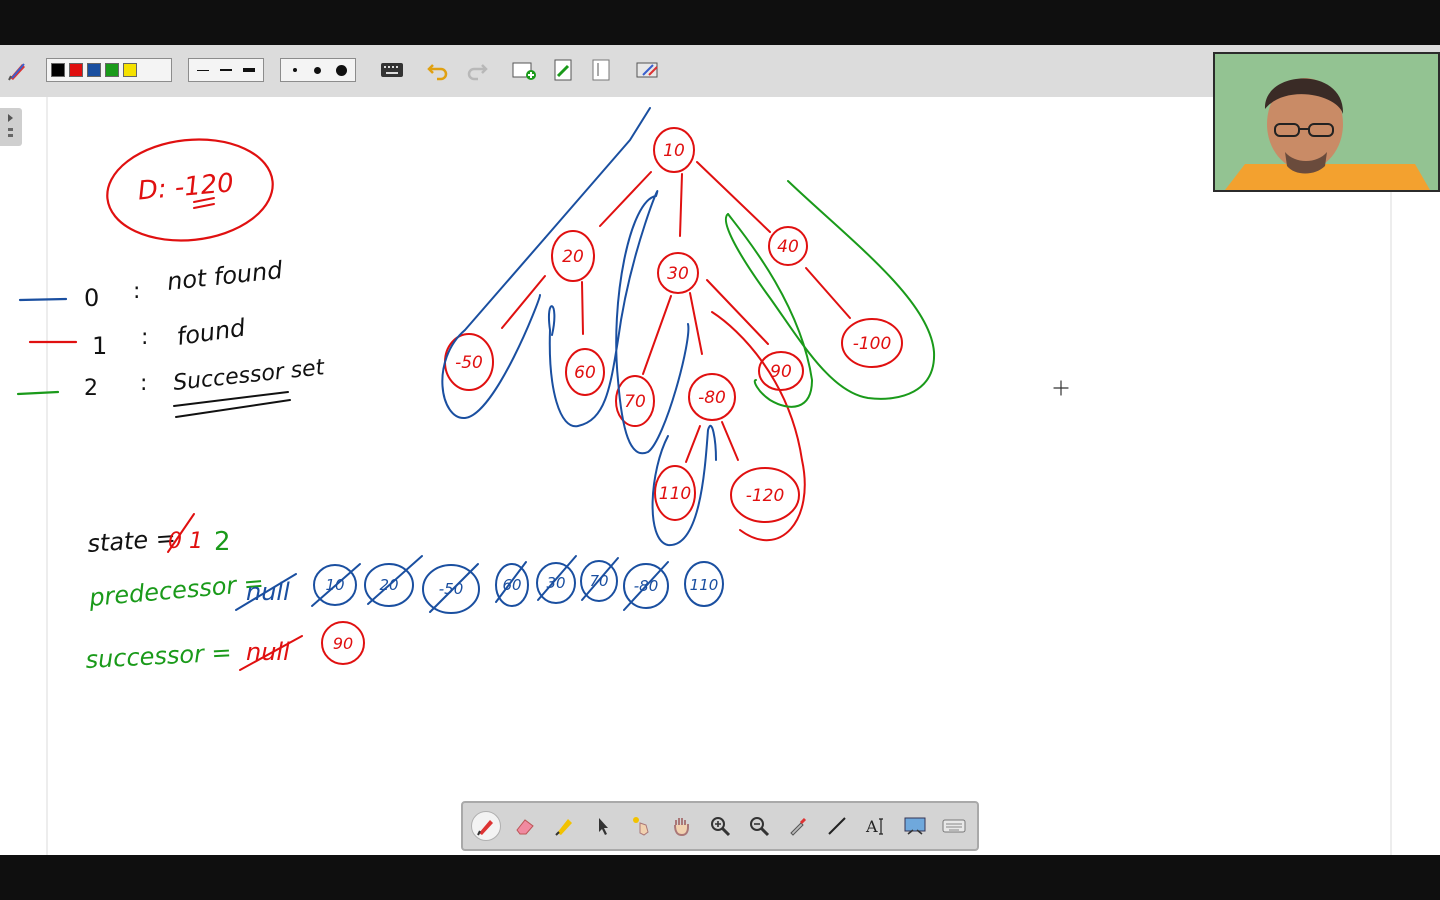  I want to click on state-new-value: 2, so click(222, 542).